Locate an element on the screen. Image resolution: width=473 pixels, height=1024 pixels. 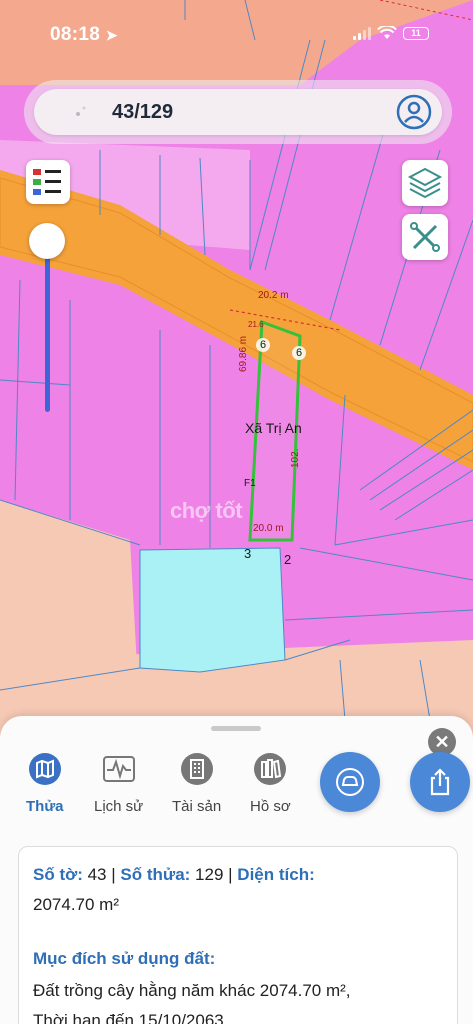
dimension-left: 69.86 m is located at coordinates (243, 353).